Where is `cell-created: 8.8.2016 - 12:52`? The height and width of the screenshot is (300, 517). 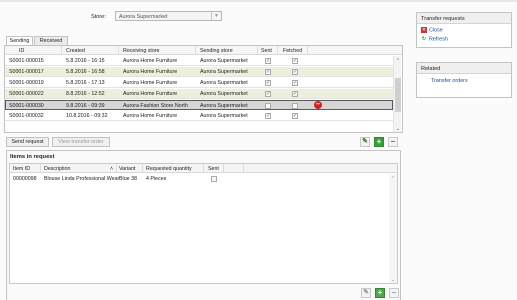
cell-created: 8.8.2016 - 12:52 is located at coordinates (85, 94).